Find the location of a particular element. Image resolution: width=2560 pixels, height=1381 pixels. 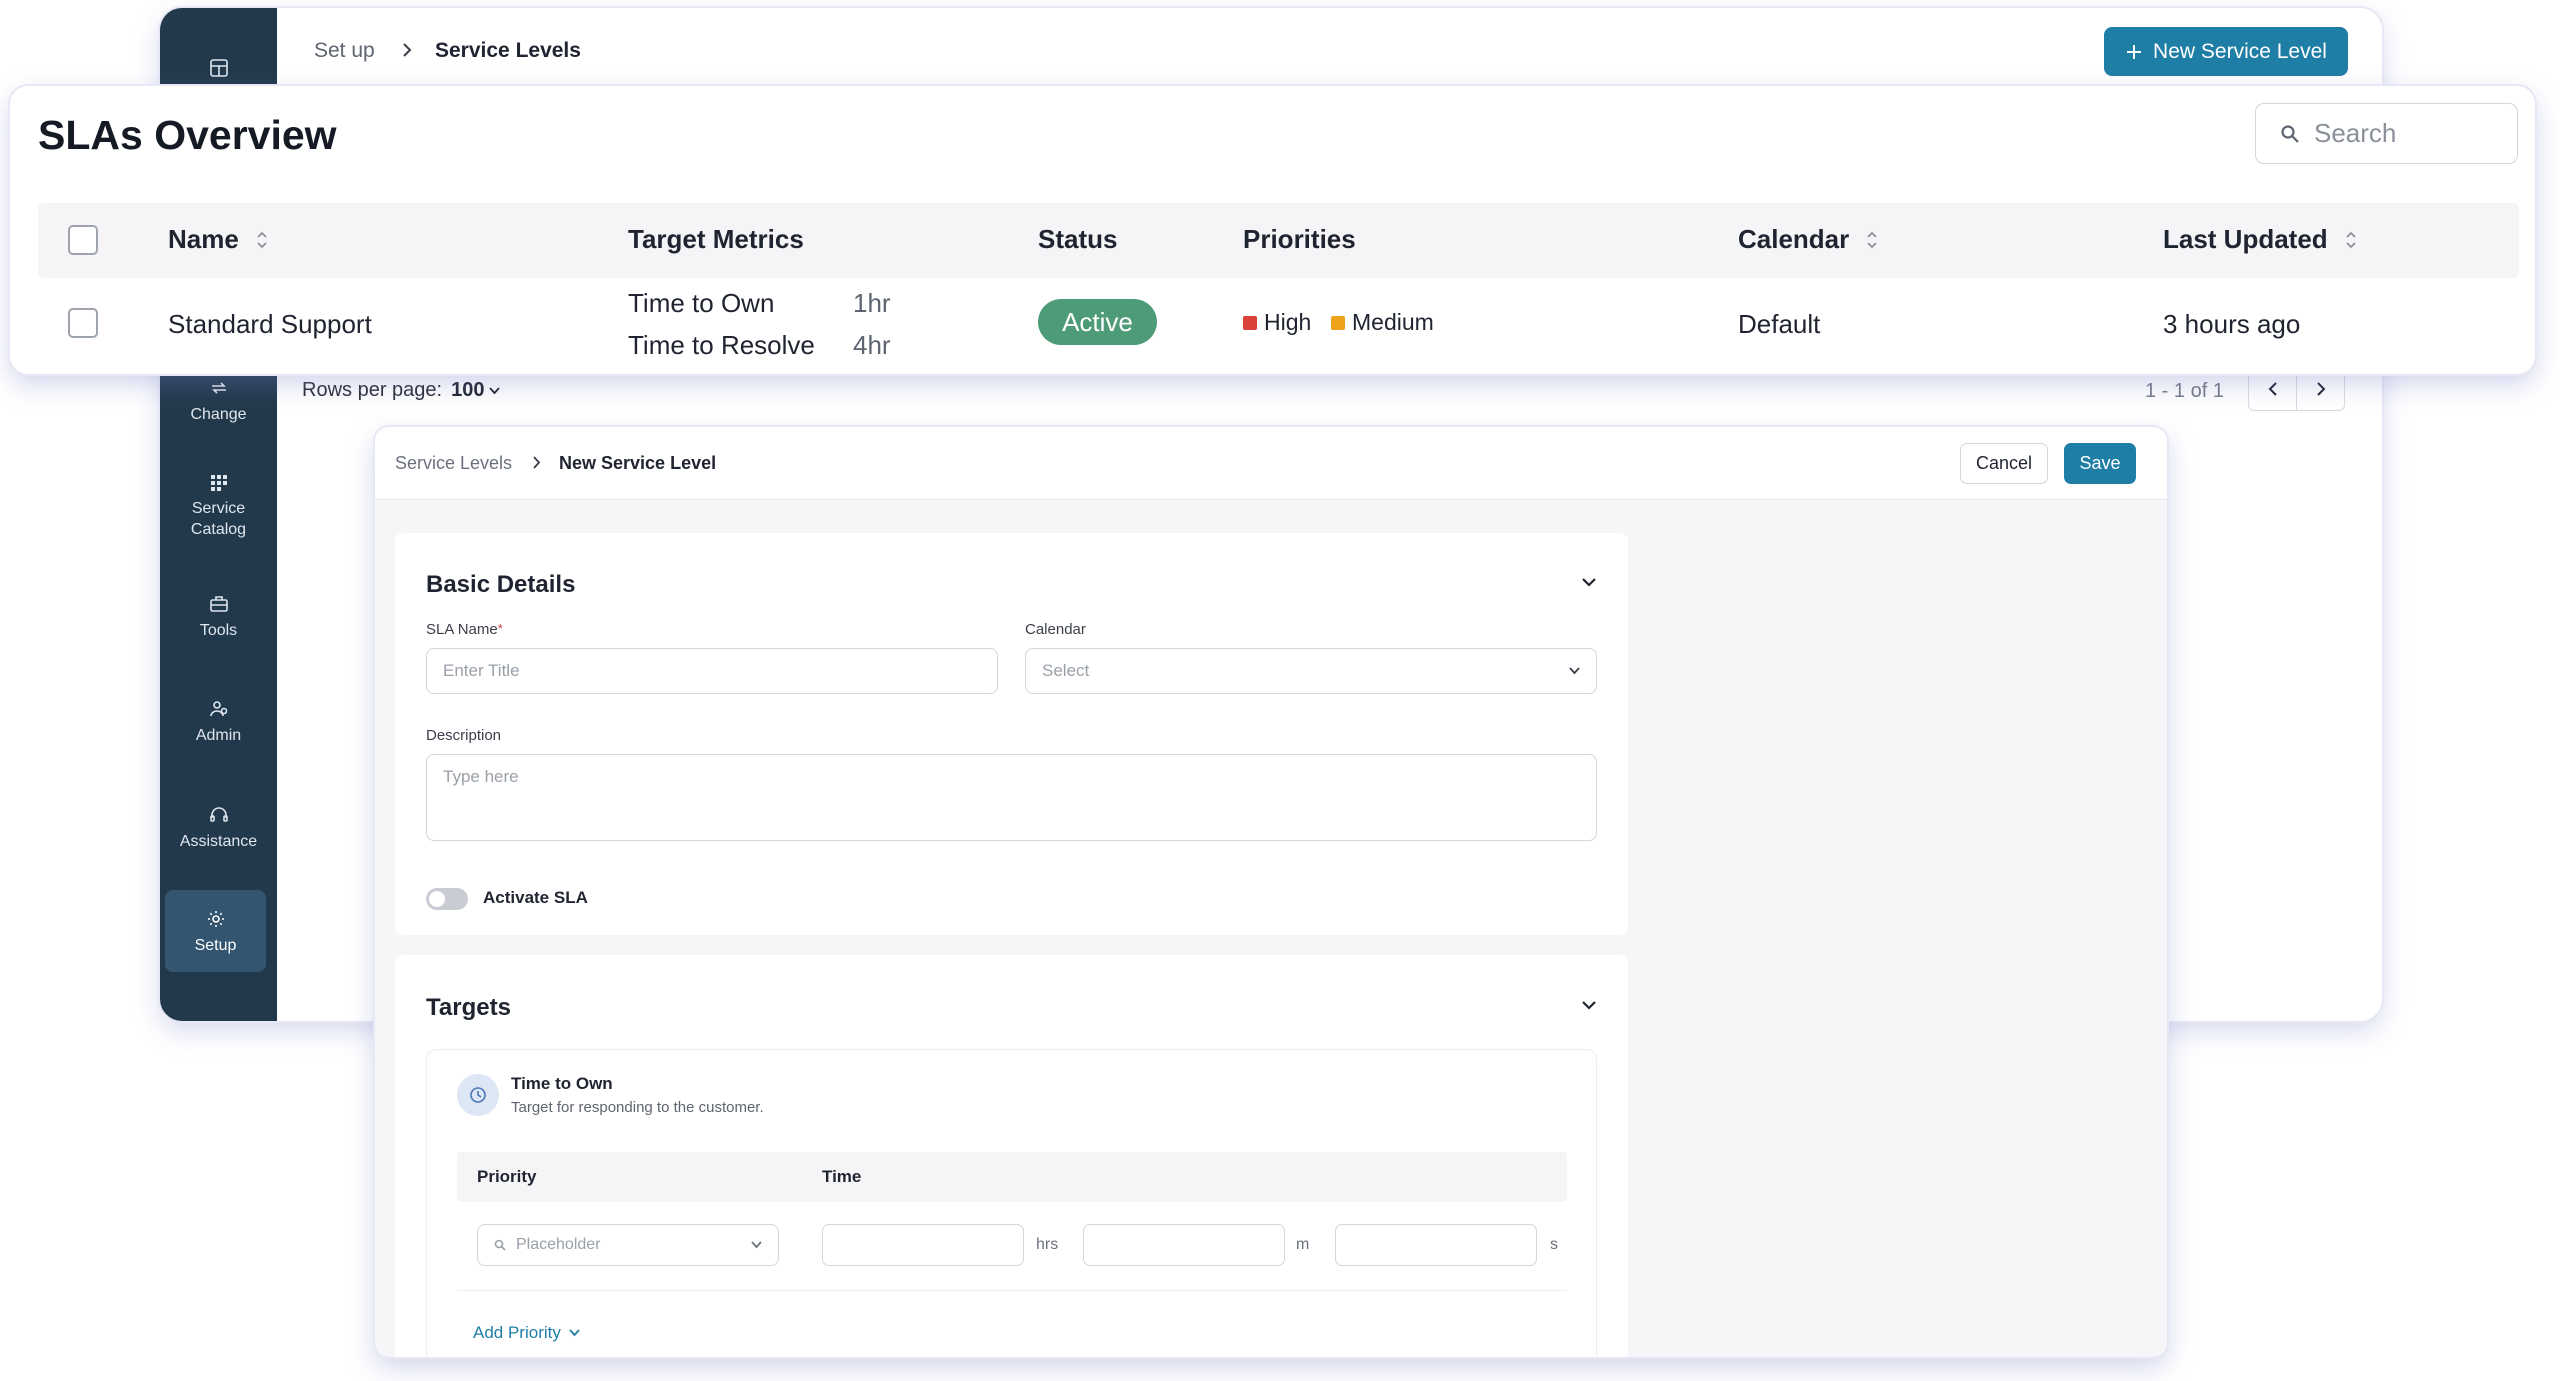

new-service-level-button: New Service Level is located at coordinates (2226, 51).